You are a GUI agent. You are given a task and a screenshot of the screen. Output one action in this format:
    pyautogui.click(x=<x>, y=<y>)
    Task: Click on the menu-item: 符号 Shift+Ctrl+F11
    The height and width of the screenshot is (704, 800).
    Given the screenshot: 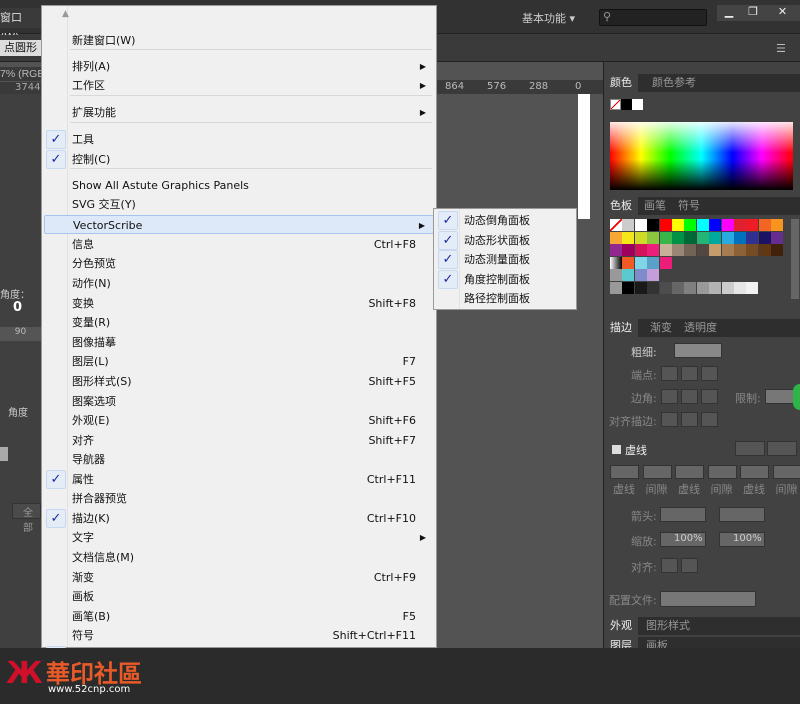 What is the action you would take?
    pyautogui.click(x=239, y=635)
    